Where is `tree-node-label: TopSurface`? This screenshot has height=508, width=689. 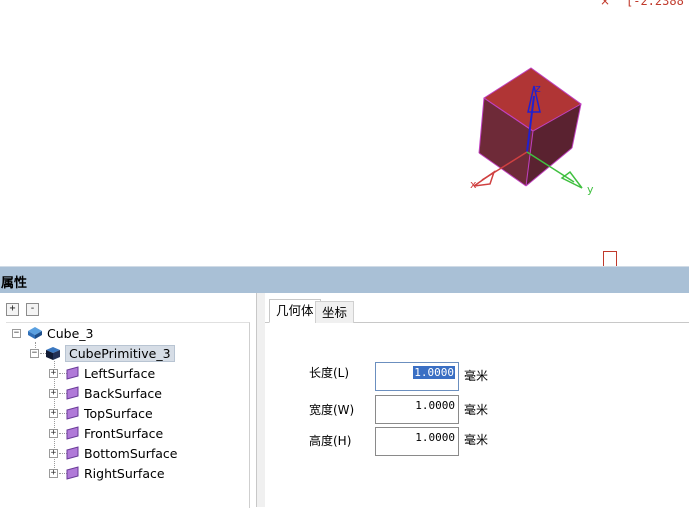 tree-node-label: TopSurface is located at coordinates (118, 413).